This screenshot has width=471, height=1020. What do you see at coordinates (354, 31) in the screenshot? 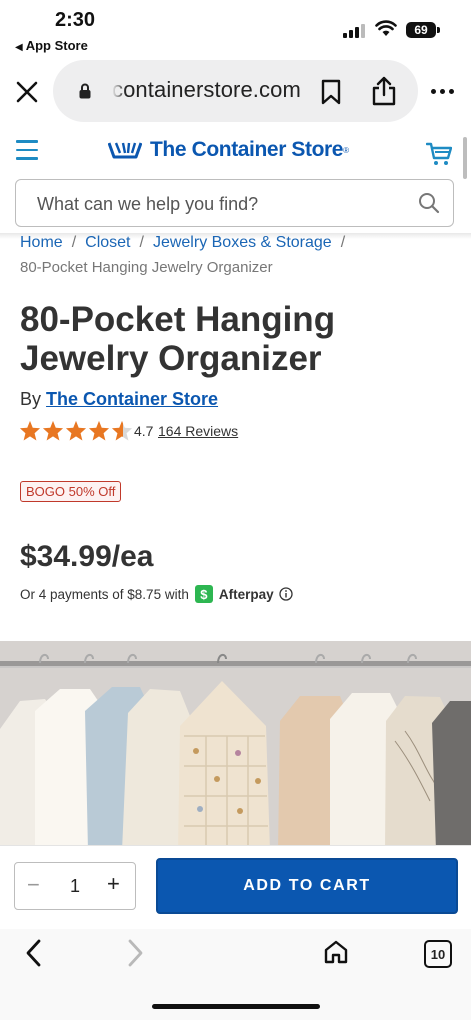
I see `cellular-signal-icon` at bounding box center [354, 31].